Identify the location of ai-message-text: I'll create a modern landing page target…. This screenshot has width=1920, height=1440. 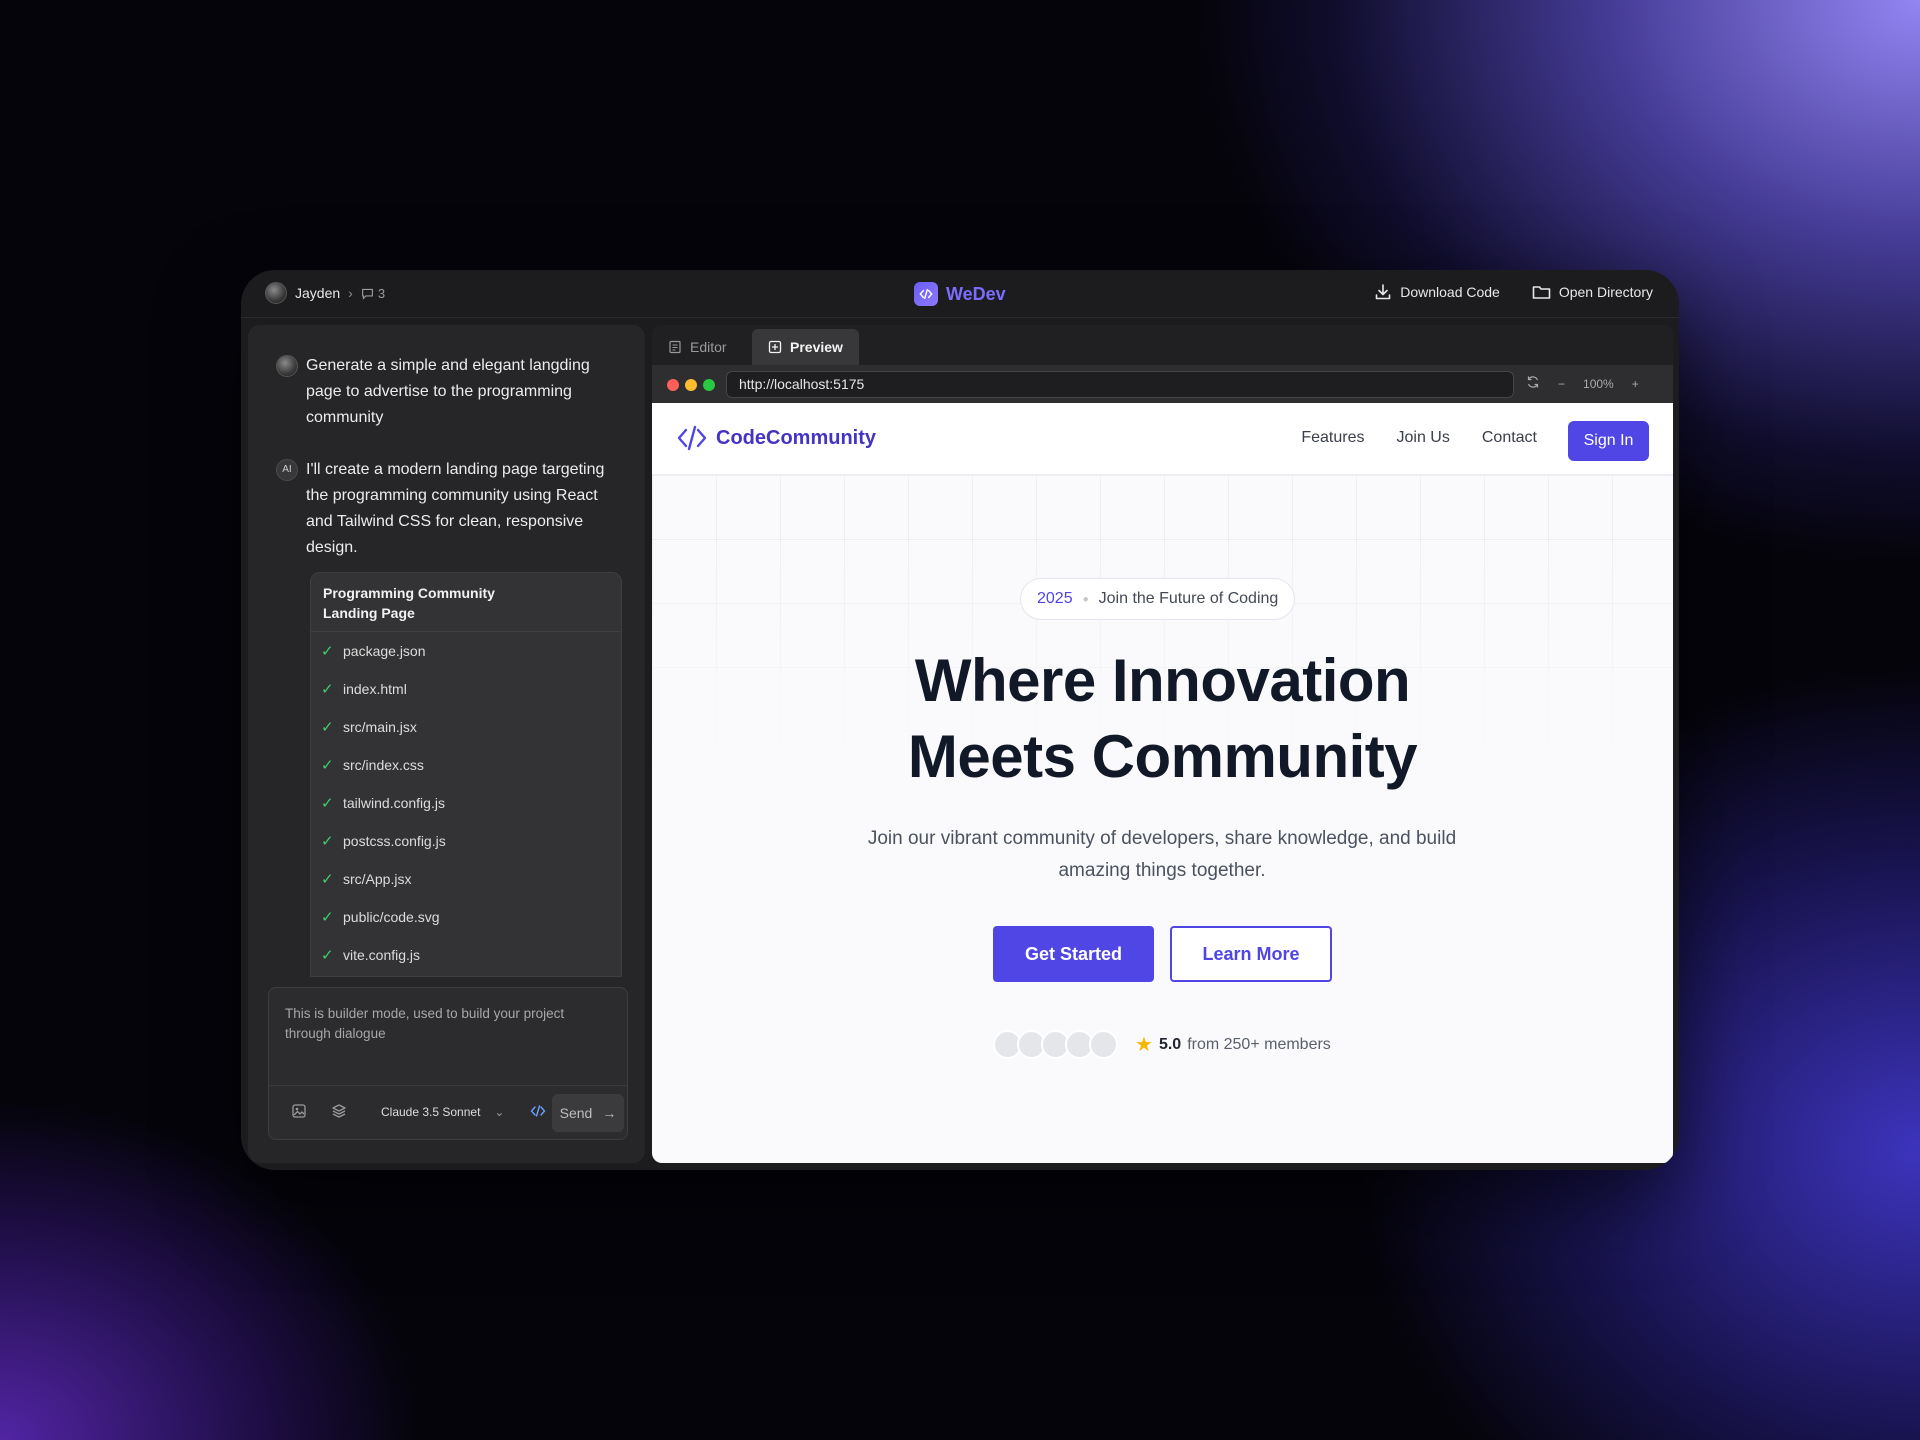
(455, 508).